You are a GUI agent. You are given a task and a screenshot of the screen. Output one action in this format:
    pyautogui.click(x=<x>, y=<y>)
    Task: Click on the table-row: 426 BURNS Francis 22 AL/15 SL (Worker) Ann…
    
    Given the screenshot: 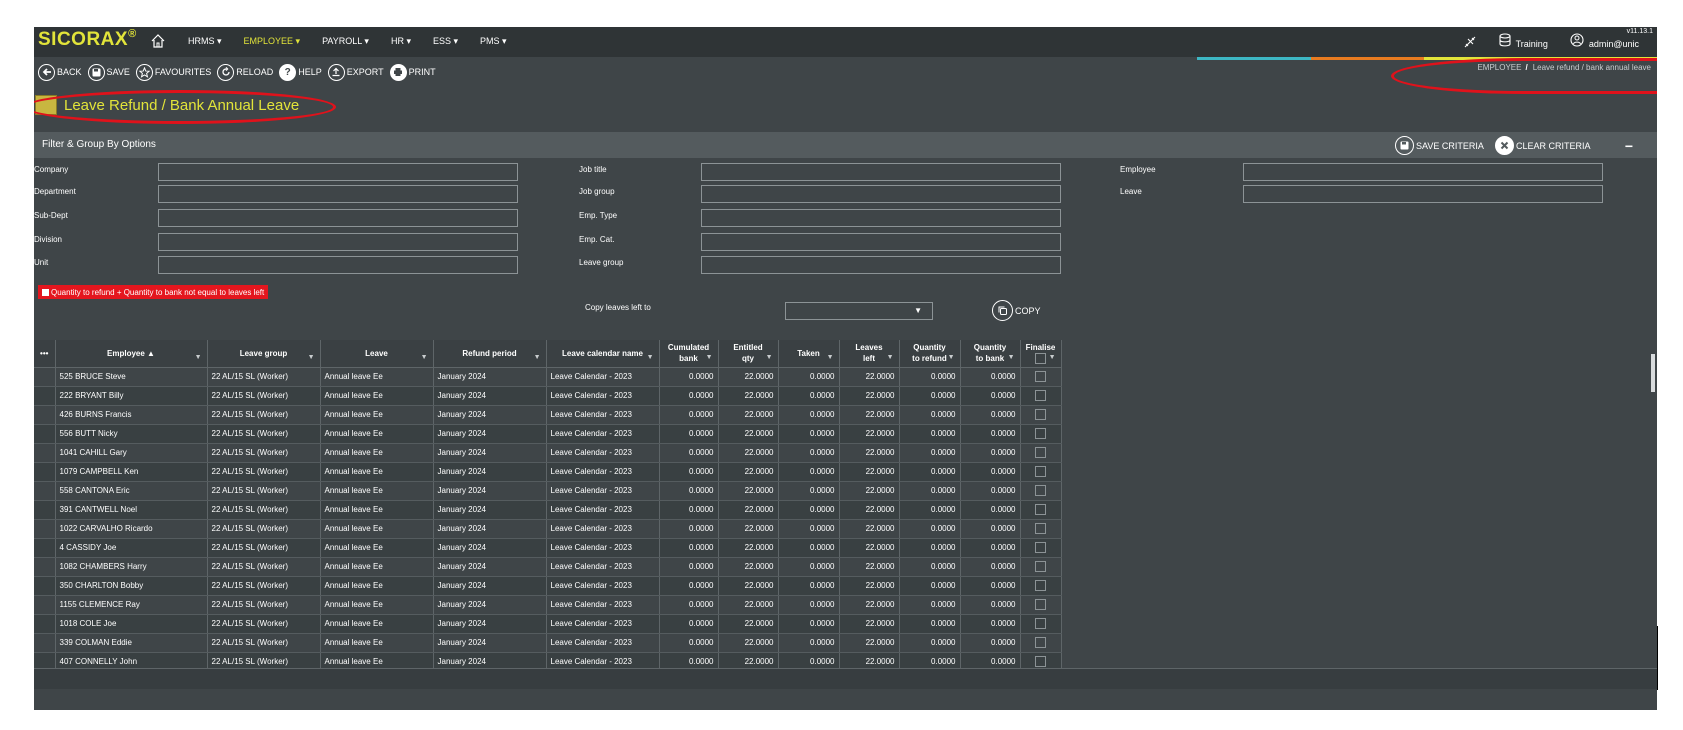 What is the action you would take?
    pyautogui.click(x=548, y=415)
    